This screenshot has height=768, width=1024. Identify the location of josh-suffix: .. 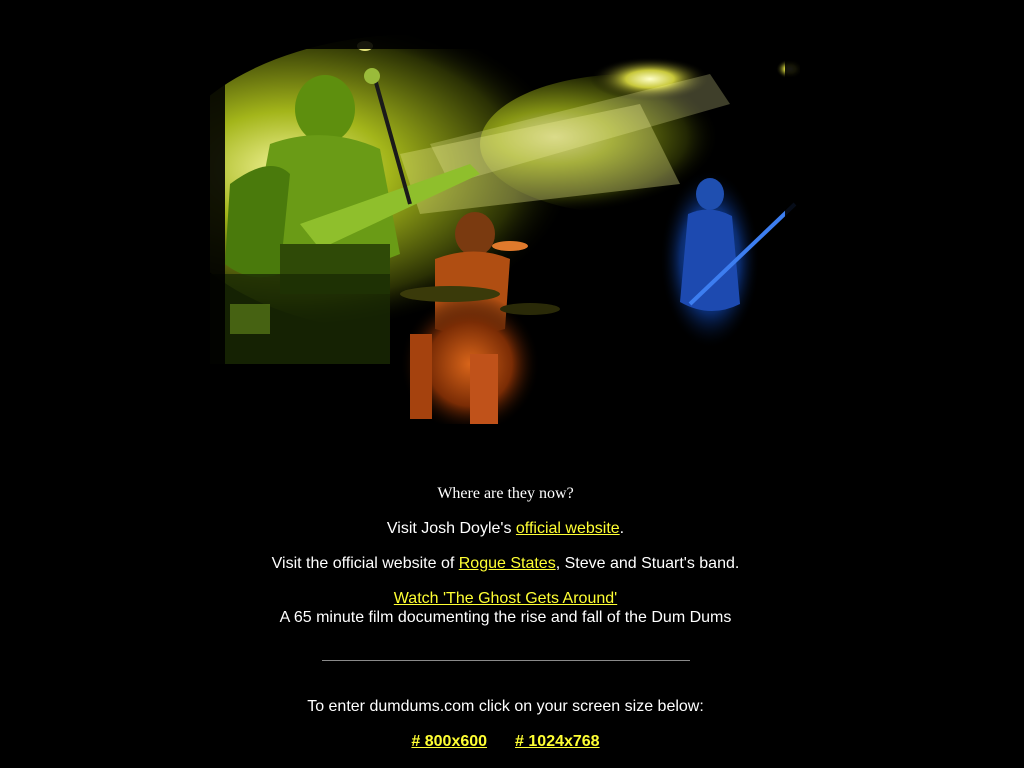
(622, 528).